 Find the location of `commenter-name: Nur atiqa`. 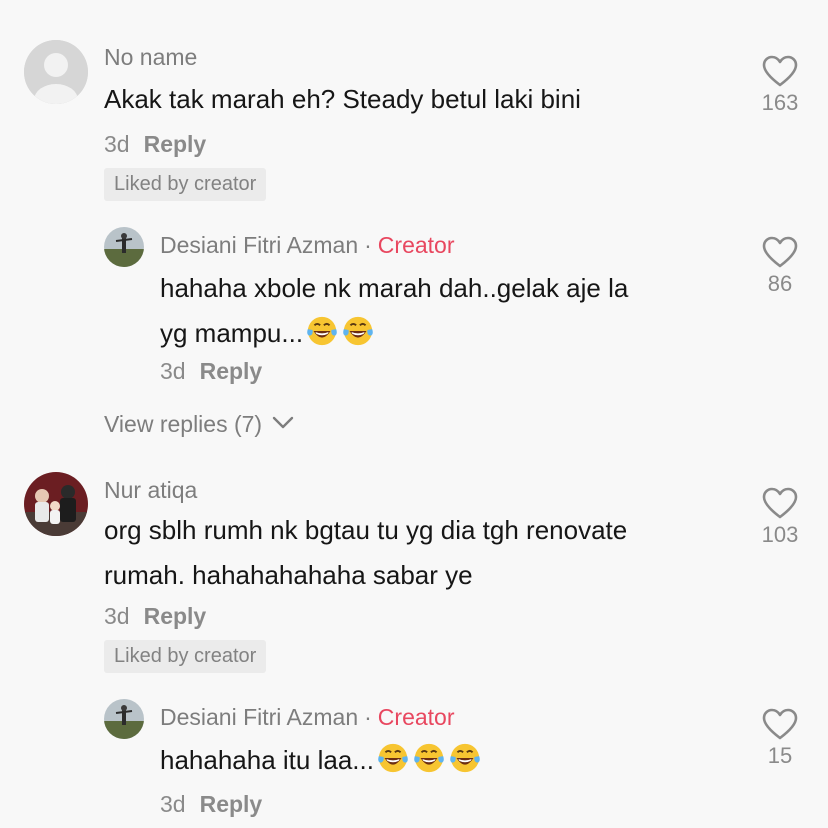

commenter-name: Nur atiqa is located at coordinates (150, 490).